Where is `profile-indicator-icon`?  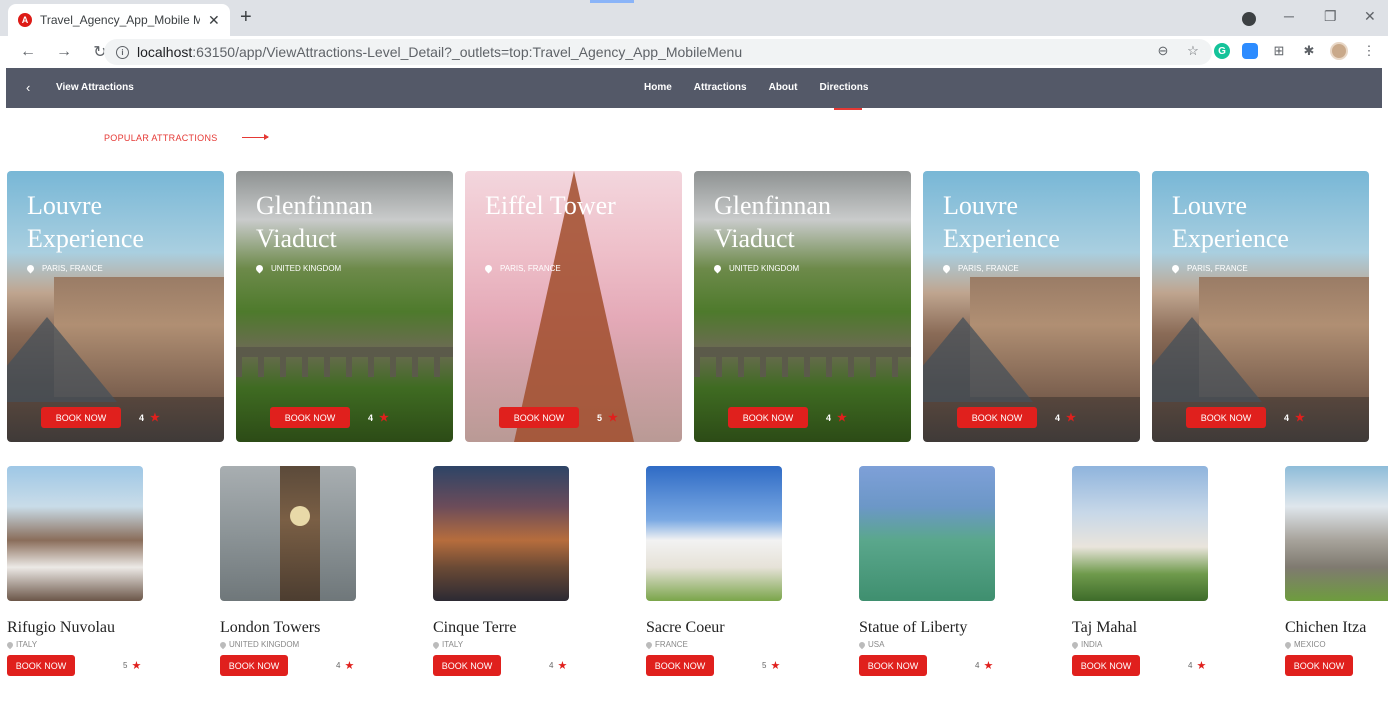
profile-indicator-icon is located at coordinates (1249, 19).